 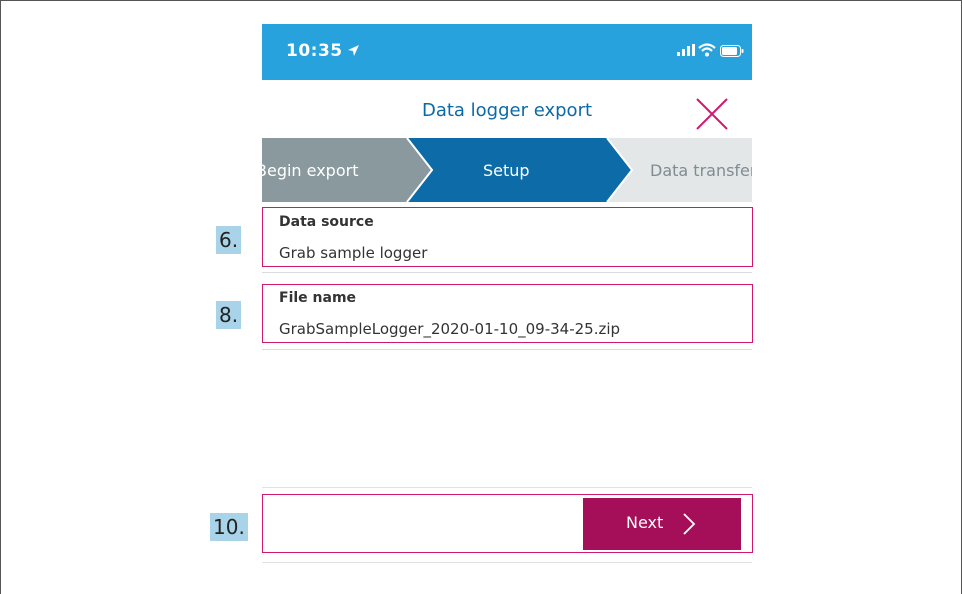 What do you see at coordinates (686, 50) in the screenshot?
I see `cellular-signal-icon` at bounding box center [686, 50].